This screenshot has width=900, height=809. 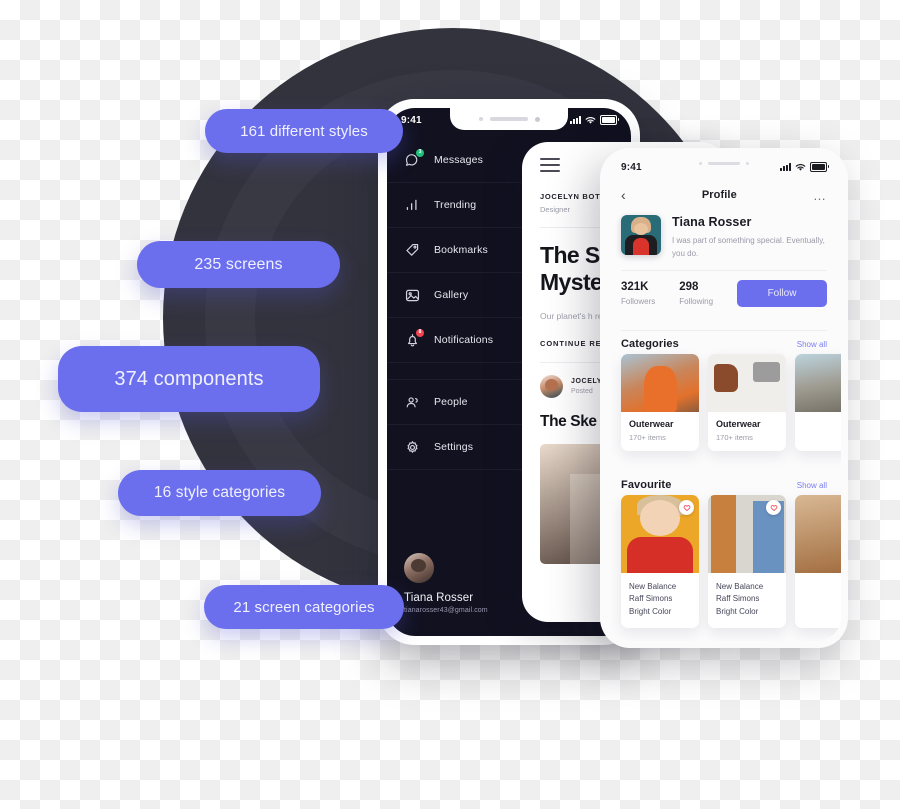 What do you see at coordinates (464, 340) in the screenshot?
I see `sidebar-item-label: Notifications` at bounding box center [464, 340].